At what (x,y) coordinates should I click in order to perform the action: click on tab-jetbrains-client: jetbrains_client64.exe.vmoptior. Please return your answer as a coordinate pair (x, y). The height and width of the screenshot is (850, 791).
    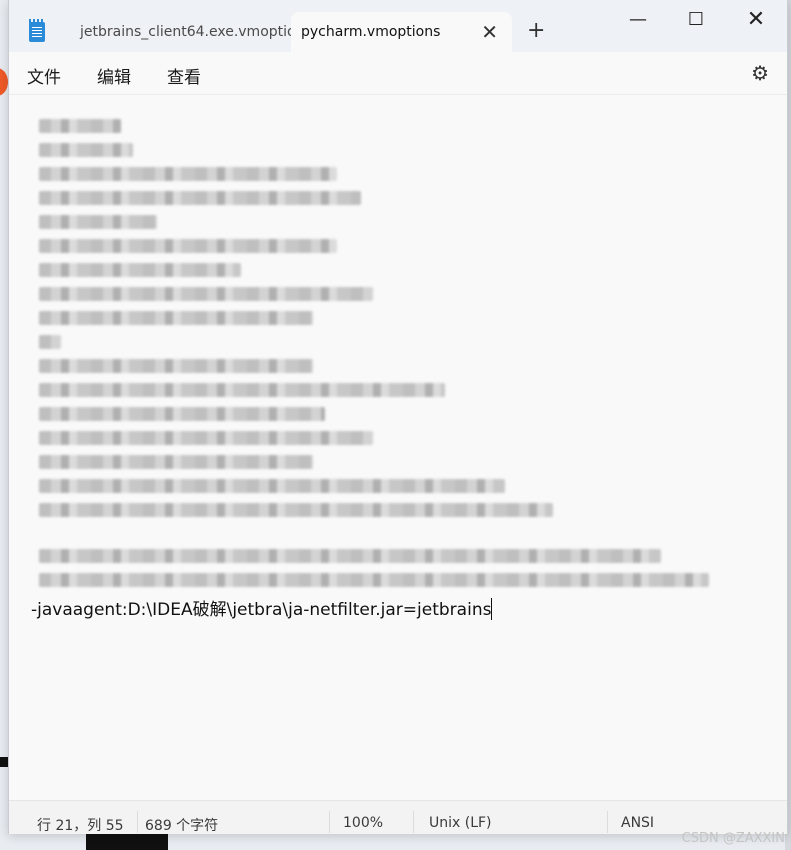
    Looking at the image, I should click on (178, 32).